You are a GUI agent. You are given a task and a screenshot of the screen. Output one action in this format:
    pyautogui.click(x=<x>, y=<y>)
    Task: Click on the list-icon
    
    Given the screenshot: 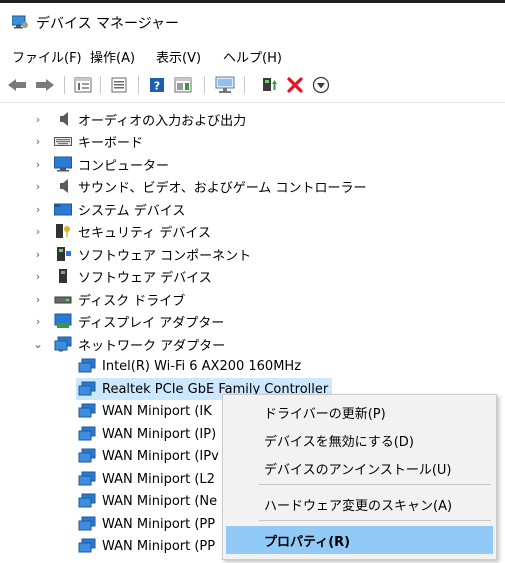 What is the action you would take?
    pyautogui.click(x=119, y=85)
    